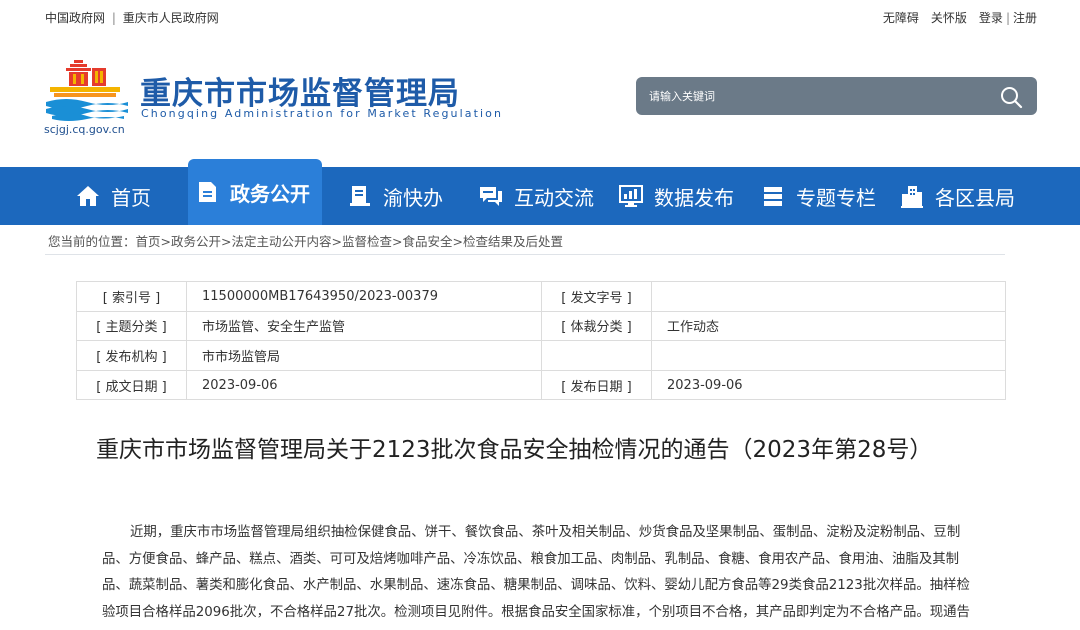 The image size is (1080, 630). I want to click on breadcrumb-item: 法定主动公开内容, so click(282, 241).